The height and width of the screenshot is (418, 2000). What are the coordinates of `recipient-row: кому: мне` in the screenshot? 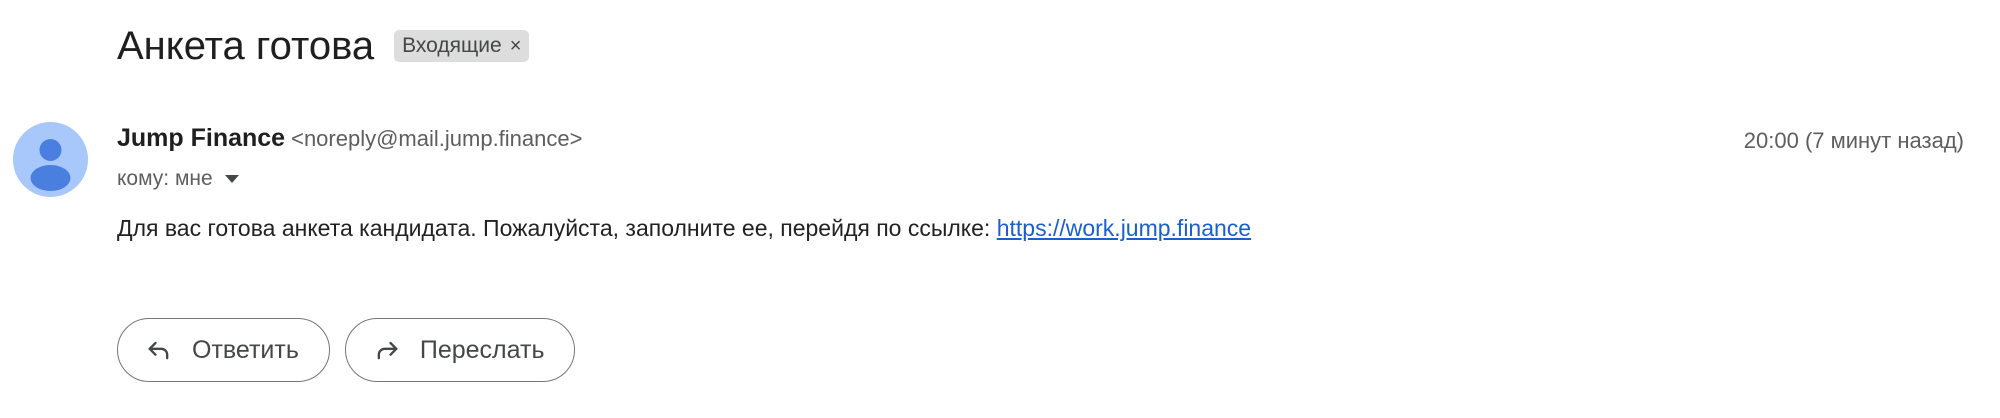 It's located at (178, 179).